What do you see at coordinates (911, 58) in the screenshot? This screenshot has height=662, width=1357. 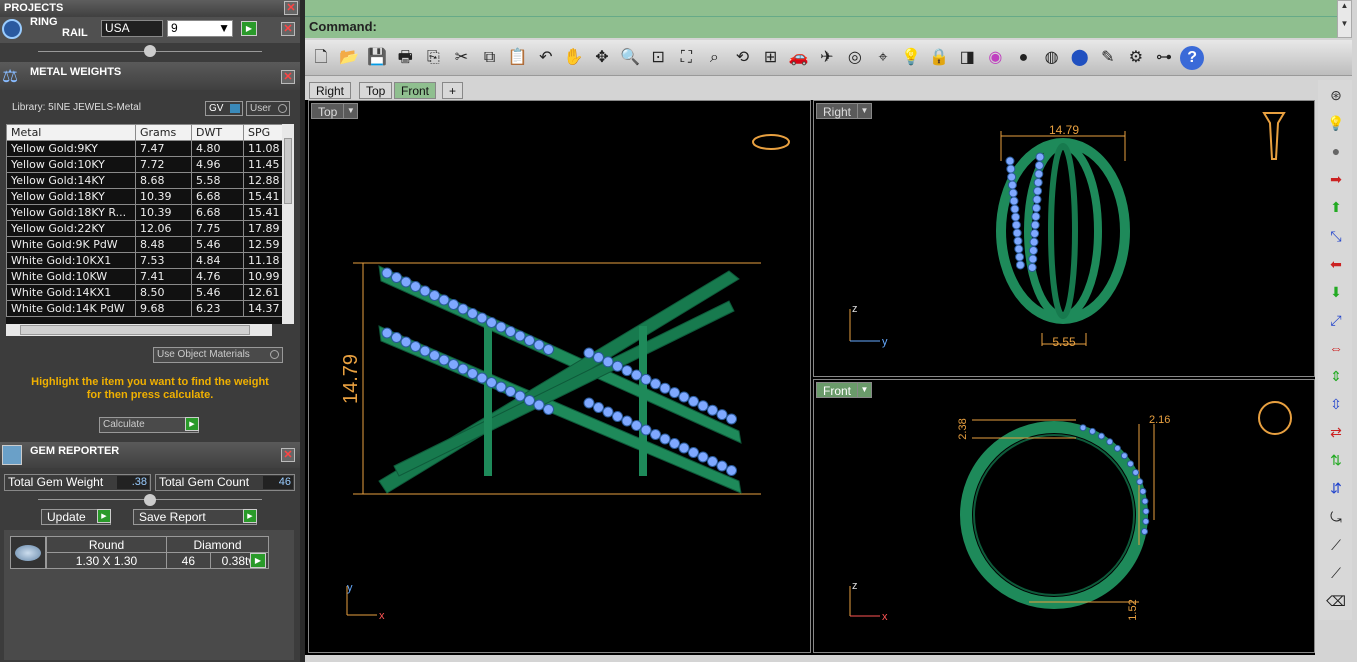 I see `light-bulb-icon: 💡` at bounding box center [911, 58].